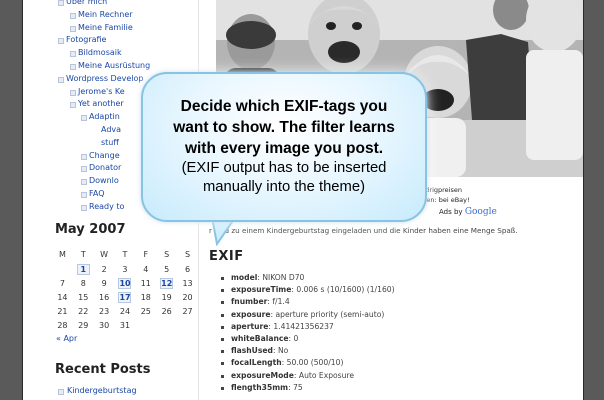 Image resolution: width=604 pixels, height=400 pixels. What do you see at coordinates (83, 283) in the screenshot?
I see `calendar-day: 8` at bounding box center [83, 283].